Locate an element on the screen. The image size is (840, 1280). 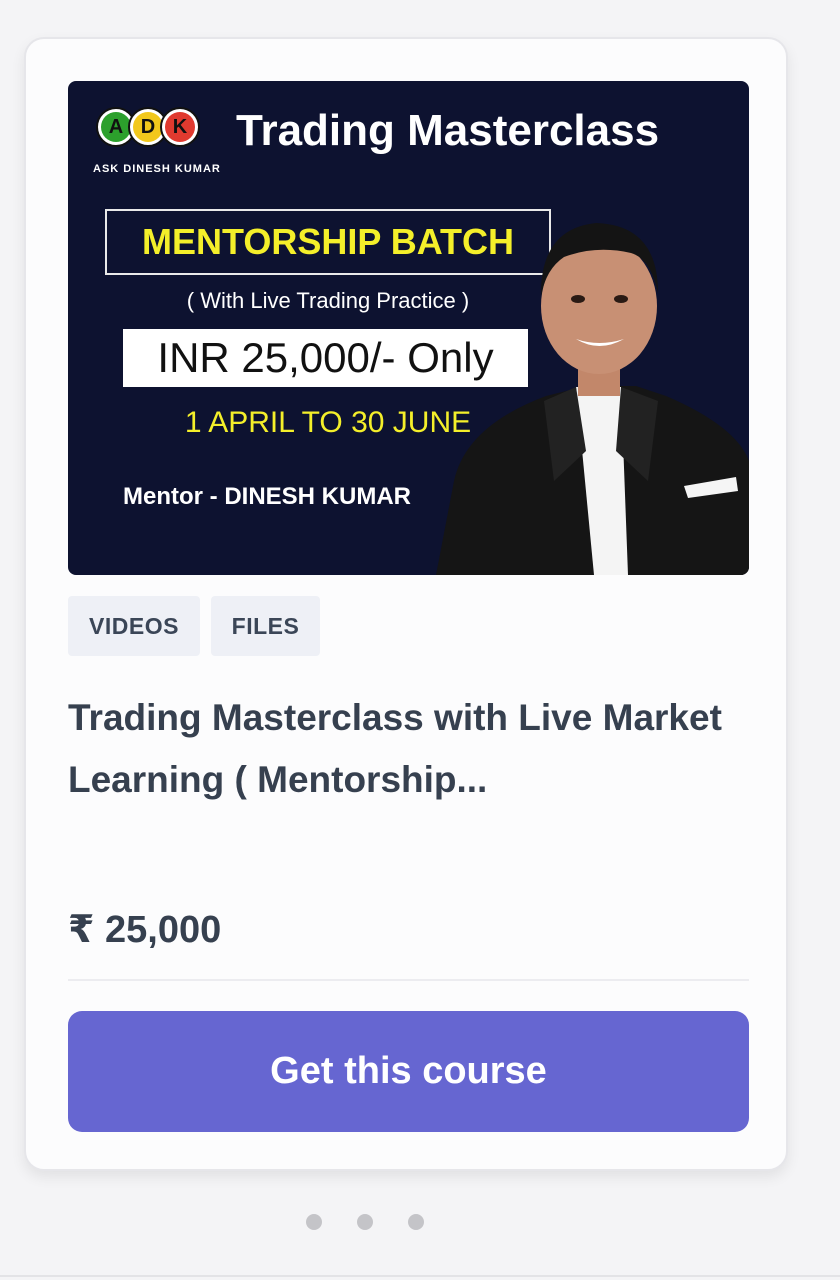
banner-mentor: Mentor - DINESH KUMAR is located at coordinates (267, 496).